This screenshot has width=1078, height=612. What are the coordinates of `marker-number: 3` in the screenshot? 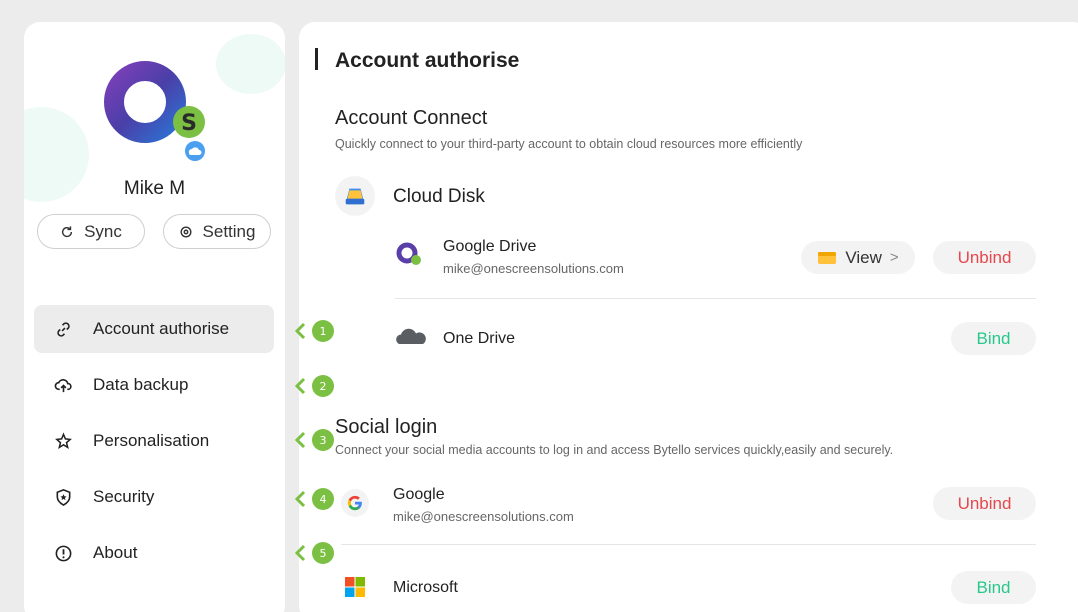 It's located at (323, 440).